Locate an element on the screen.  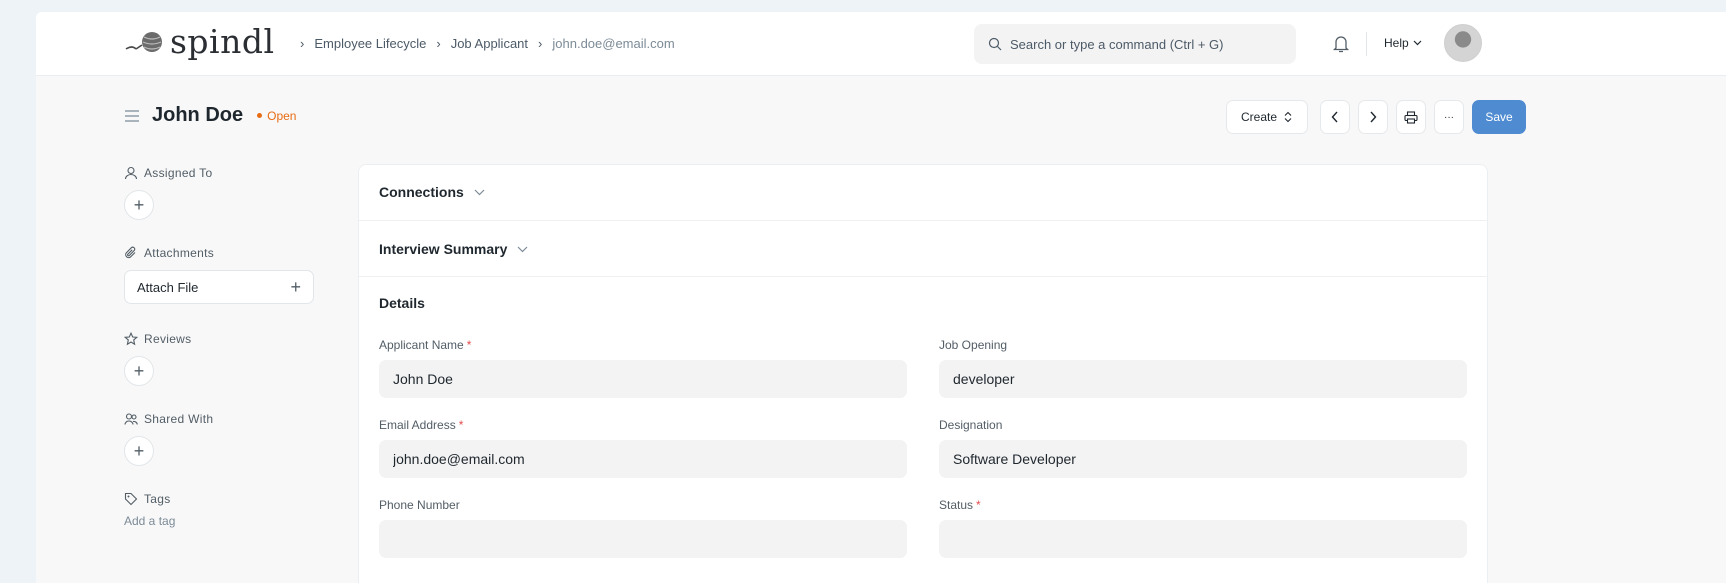
page-head: John Doe Open is located at coordinates (210, 115).